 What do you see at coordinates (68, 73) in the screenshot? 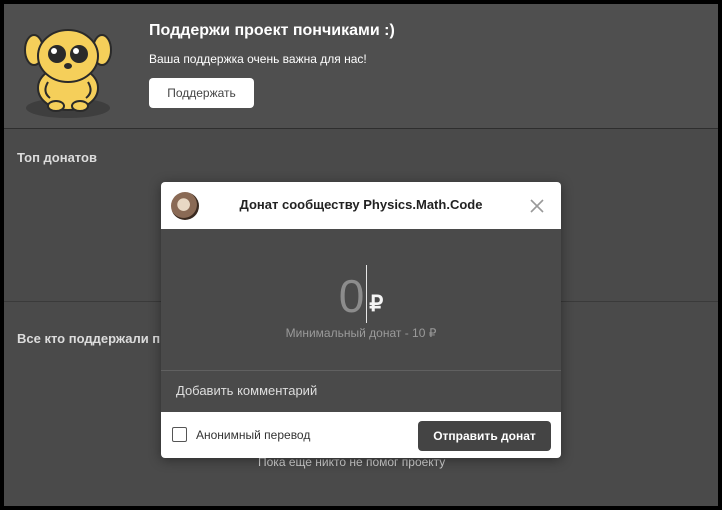
I see `dog-mascot-icon` at bounding box center [68, 73].